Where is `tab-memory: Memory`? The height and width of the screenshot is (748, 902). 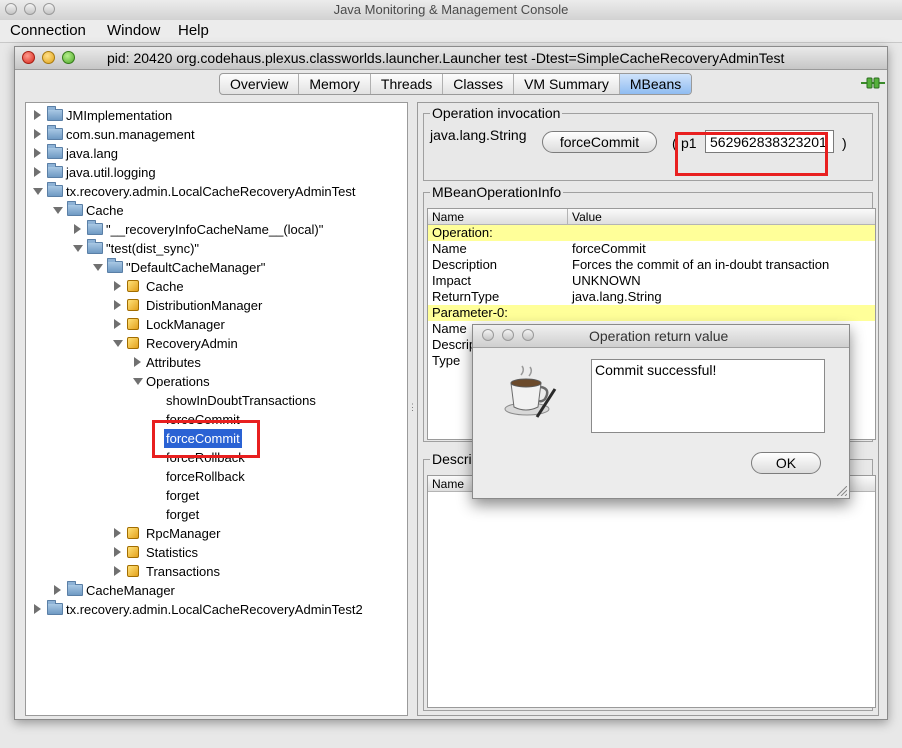
tab-memory: Memory is located at coordinates (335, 84).